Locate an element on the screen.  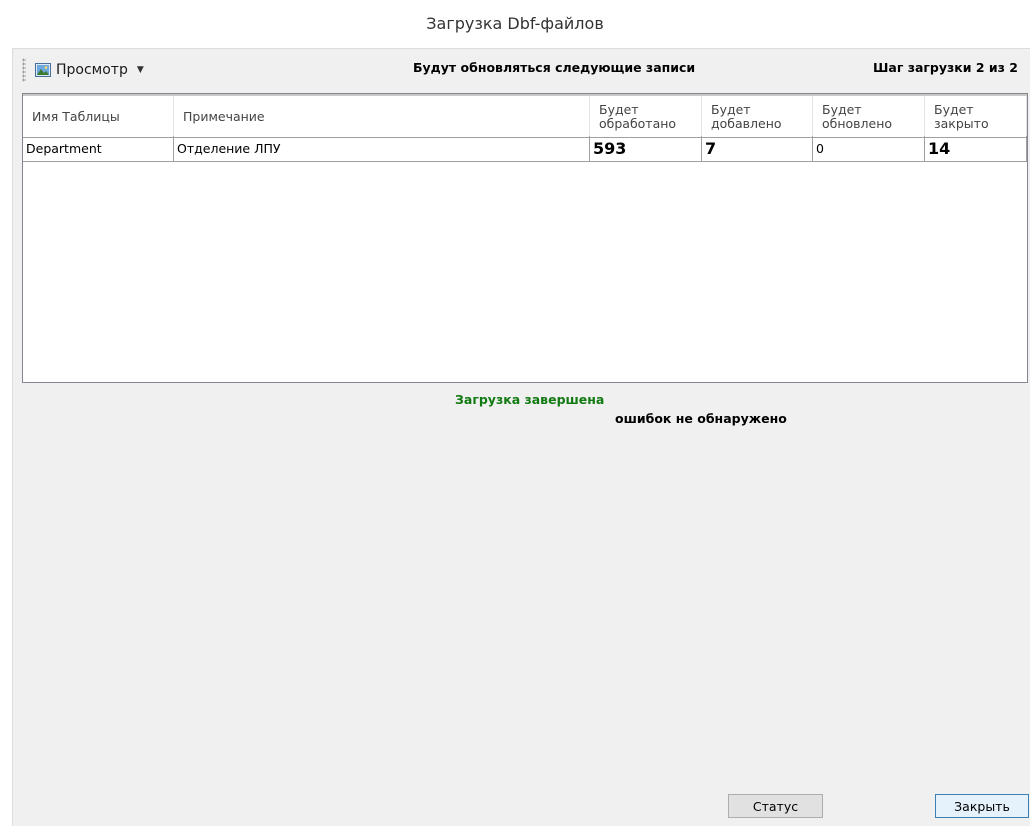
picture-icon is located at coordinates (43, 70).